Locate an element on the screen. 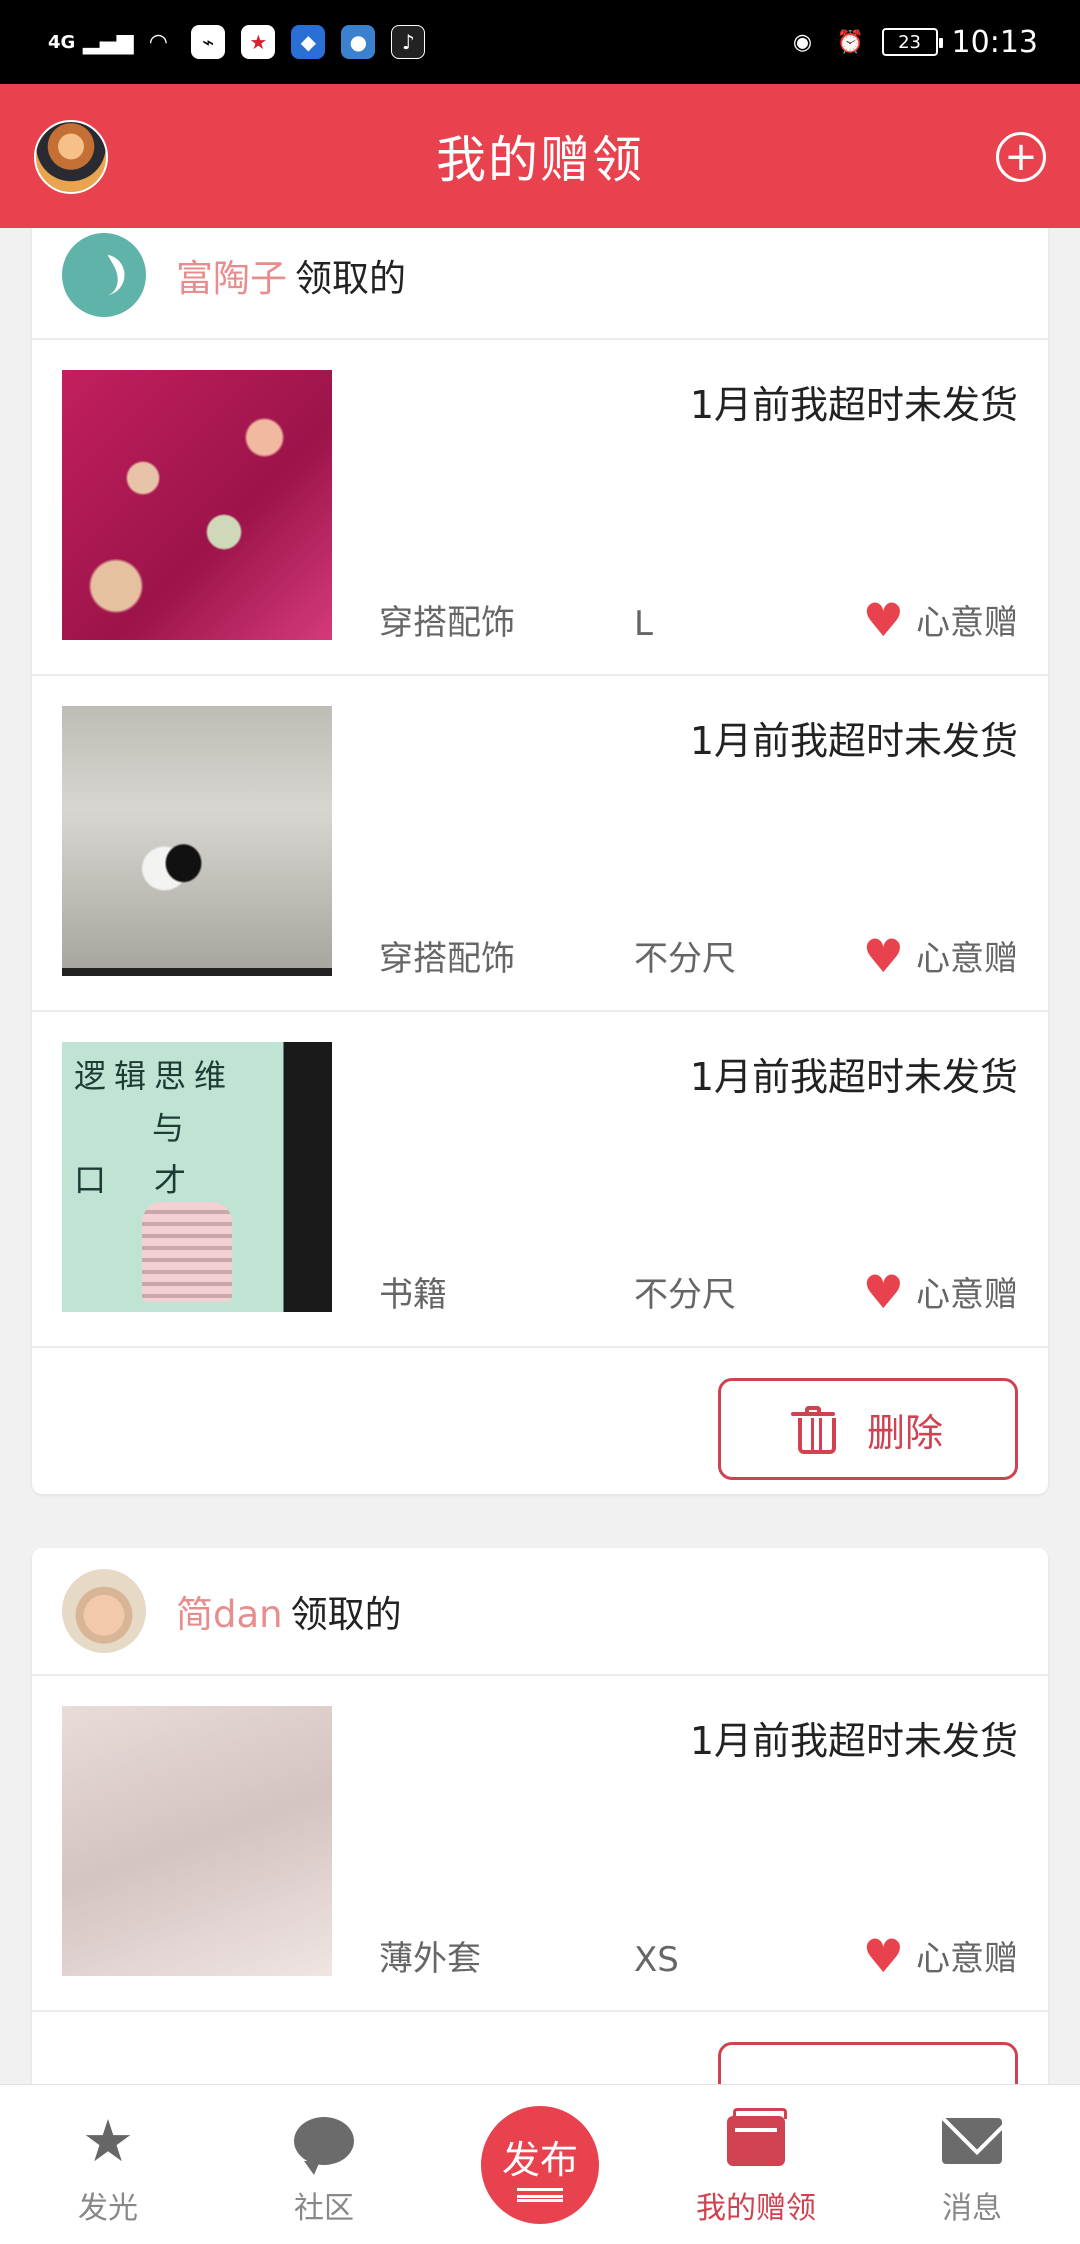 The image size is (1080, 2244). shield-app-icon: ◆ is located at coordinates (308, 42).